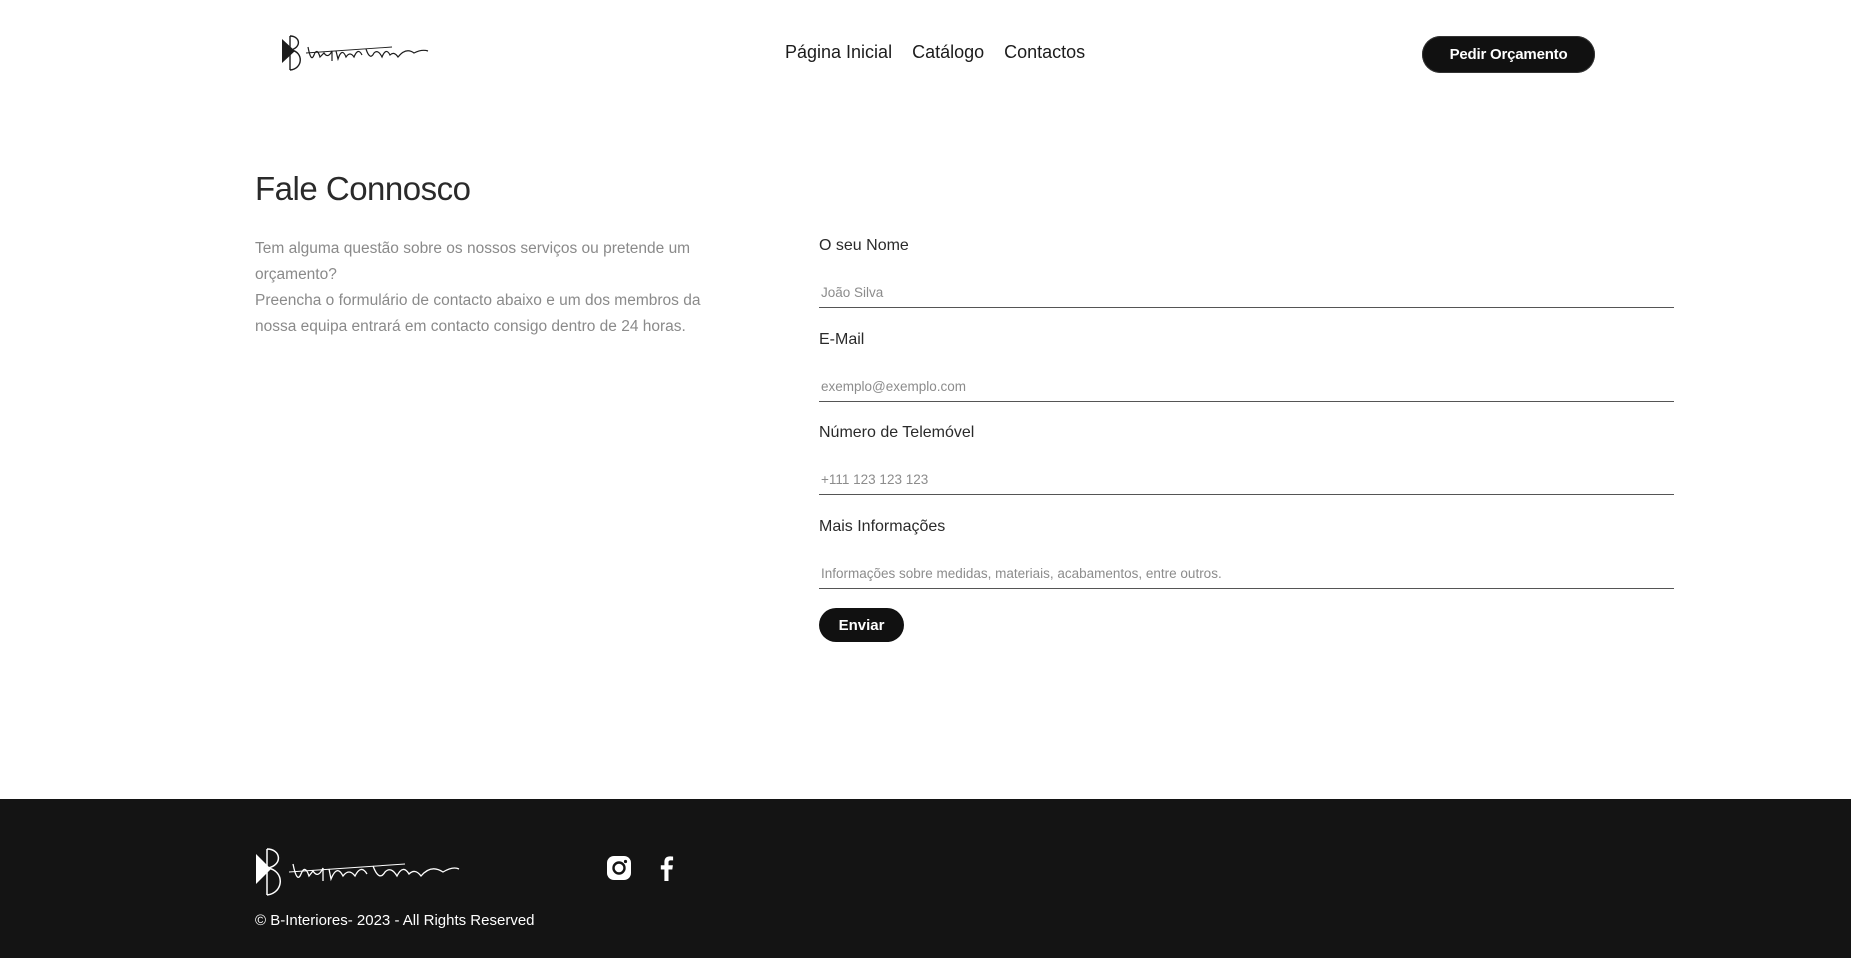 The width and height of the screenshot is (1851, 958). I want to click on phone-field-group: Número de Telemóvel, so click(1246, 470).